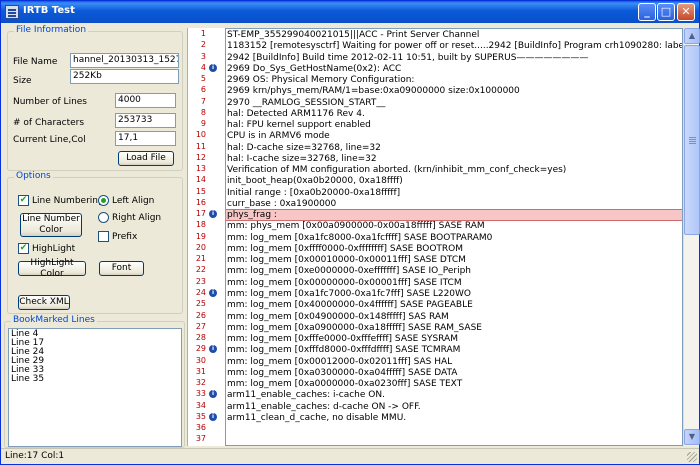 Image resolution: width=700 pixels, height=465 pixels. Describe the element at coordinates (454, 125) in the screenshot. I see `text-line: hal: FPU kernel support enabled` at that location.